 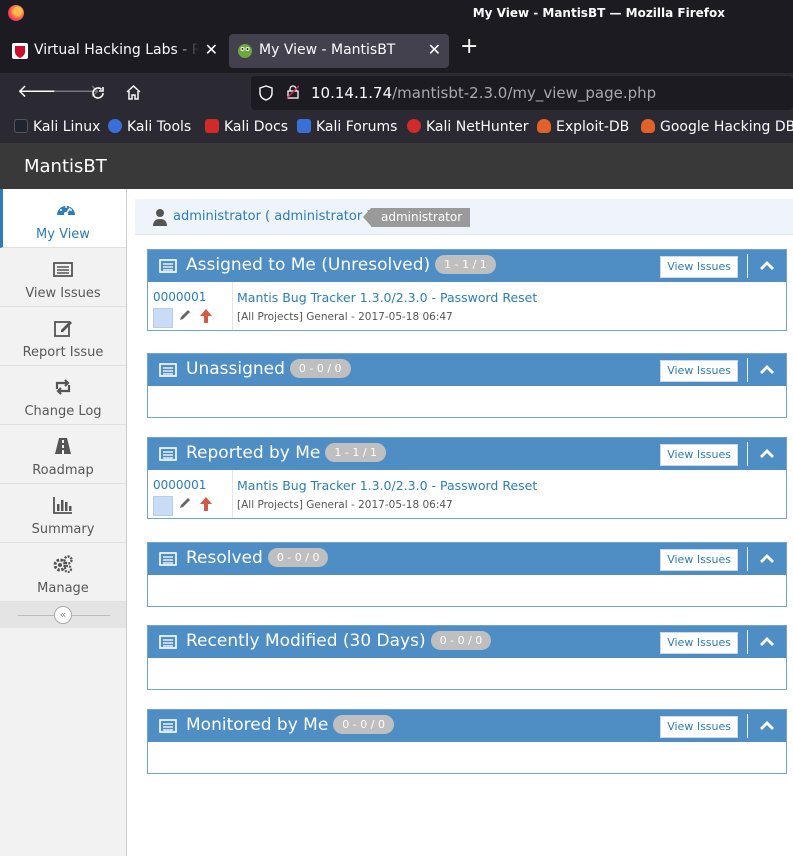 What do you see at coordinates (63, 572) in the screenshot?
I see `sidebar-item-manage: Manage` at bounding box center [63, 572].